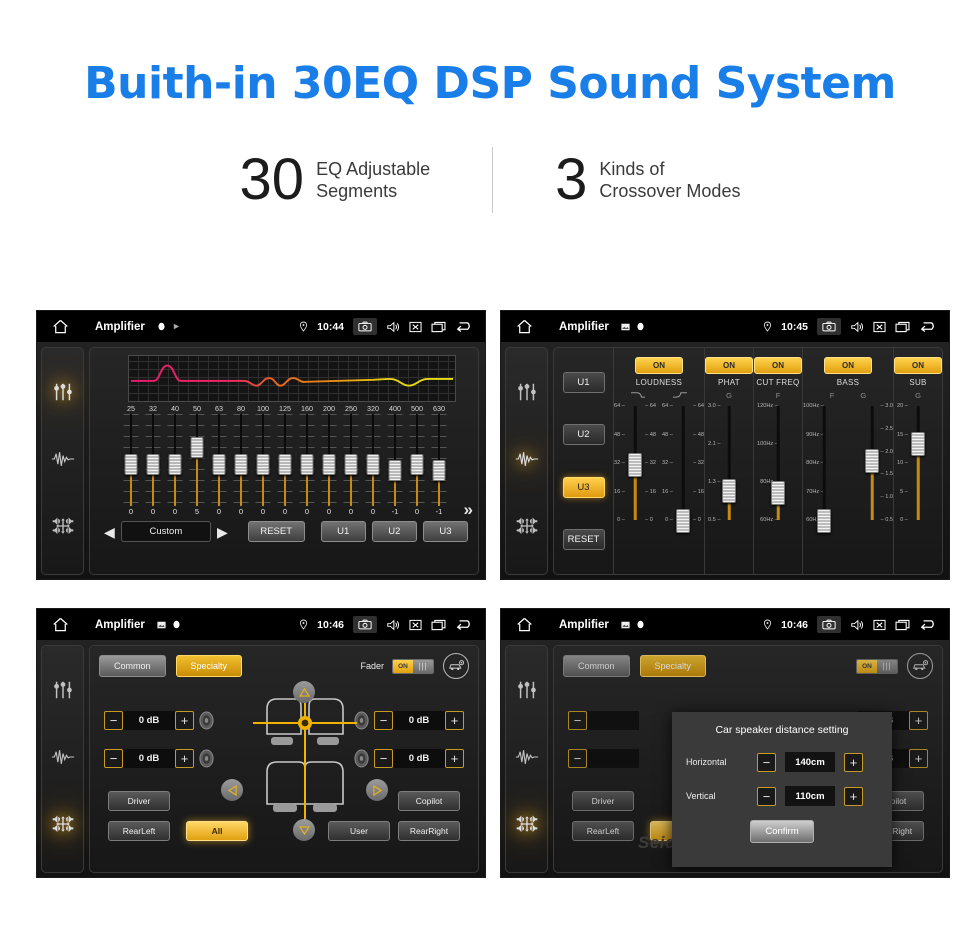  What do you see at coordinates (394, 531) in the screenshot?
I see `preset-u2-button: U2` at bounding box center [394, 531].